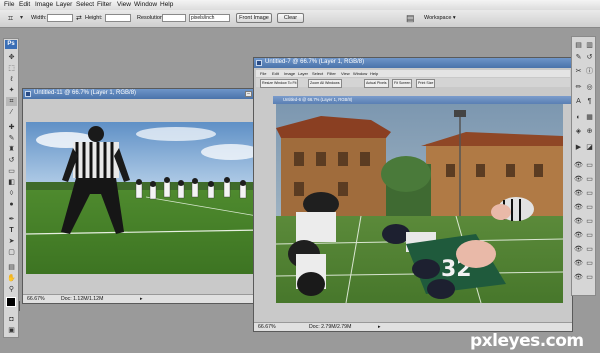 This screenshot has height=353, width=600. Describe the element at coordinates (578, 147) in the screenshot. I see `actions-panel-icon: ▶` at that location.